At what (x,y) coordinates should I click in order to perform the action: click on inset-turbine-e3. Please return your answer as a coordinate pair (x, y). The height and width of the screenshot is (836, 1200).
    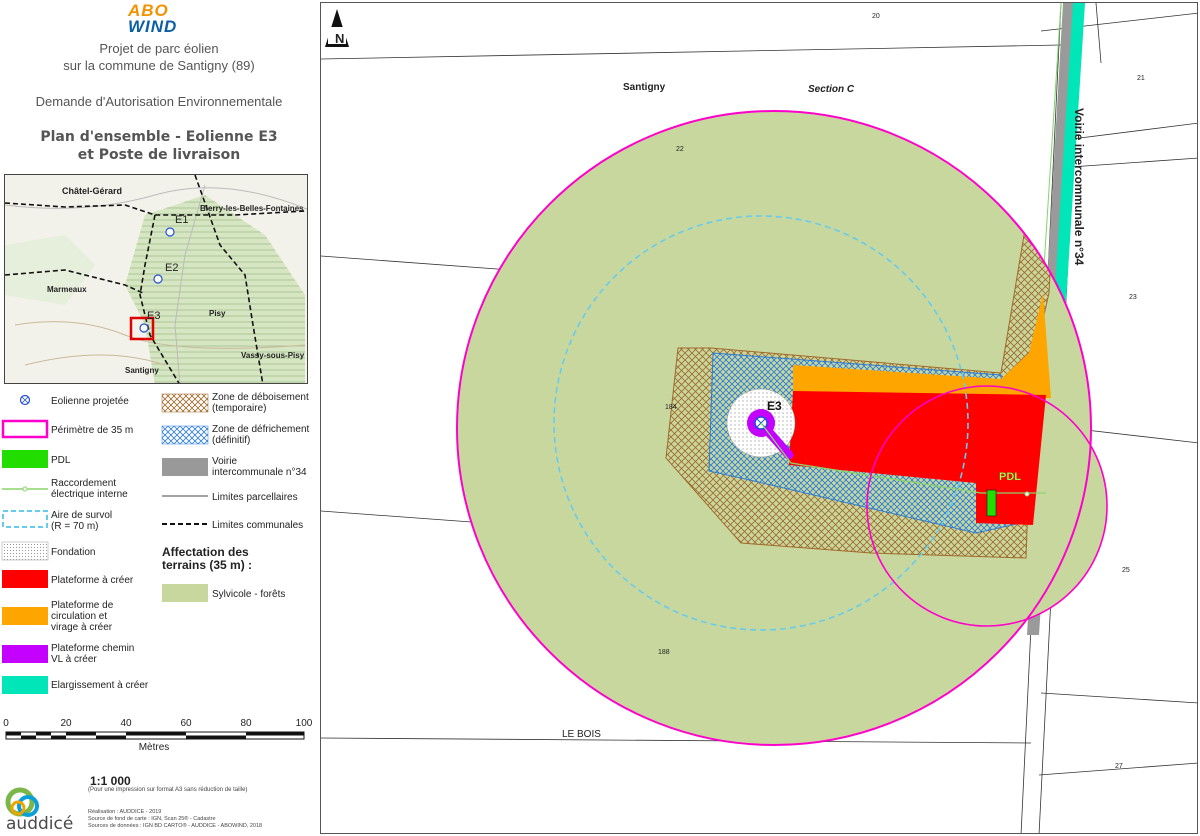
    Looking at the image, I should click on (144, 328).